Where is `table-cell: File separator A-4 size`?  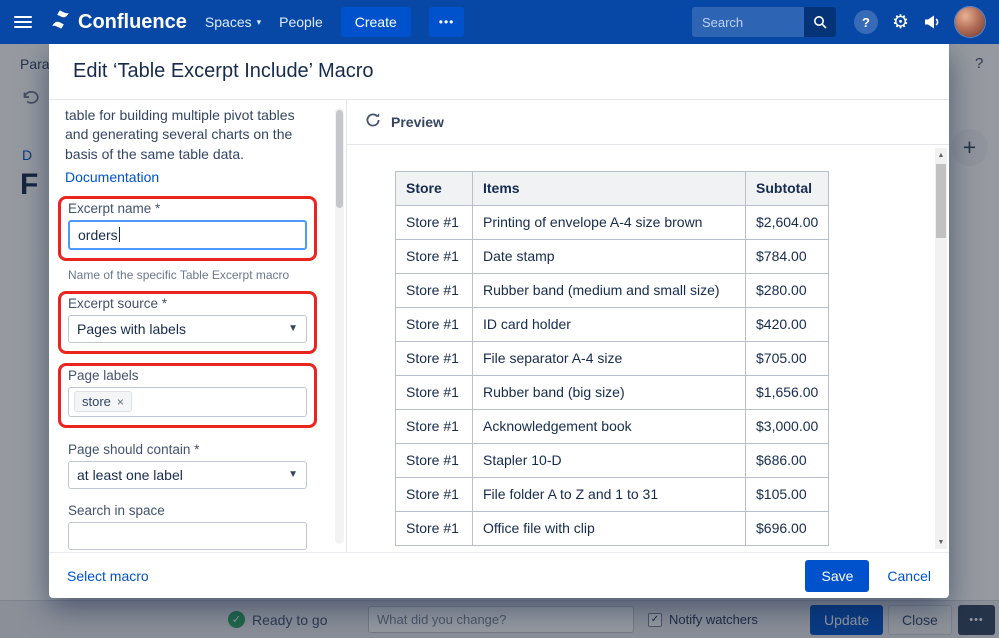 table-cell: File separator A-4 size is located at coordinates (609, 358).